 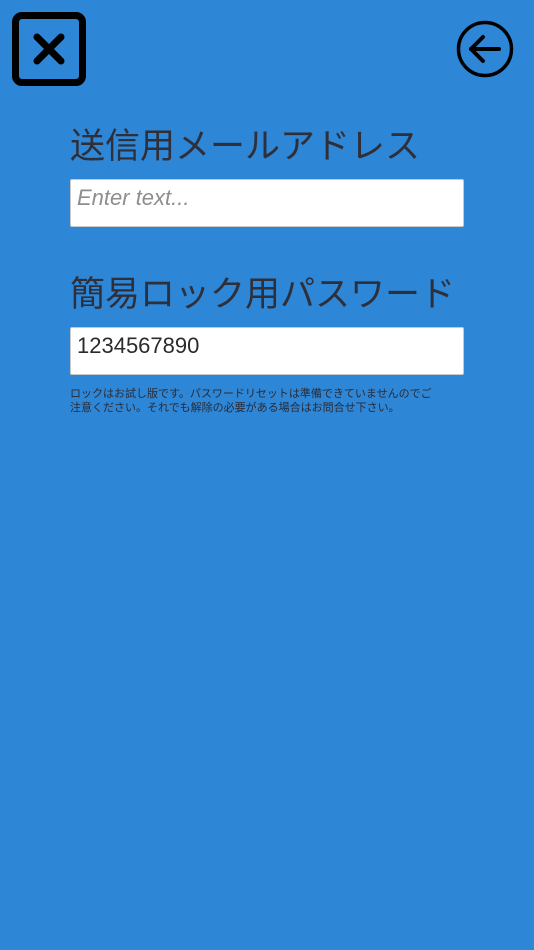 I want to click on arrow-left-circle-icon, so click(x=485, y=49).